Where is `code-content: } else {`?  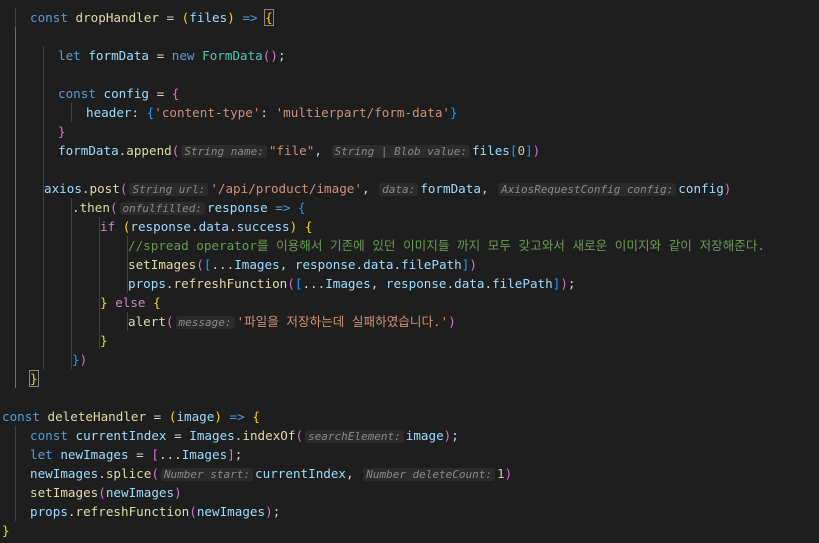 code-content: } else { is located at coordinates (130, 302).